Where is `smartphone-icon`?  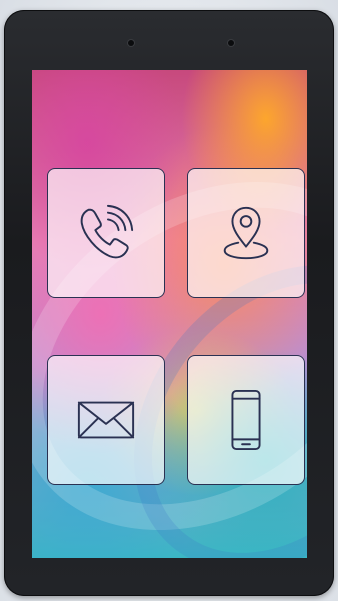
smartphone-icon is located at coordinates (246, 420).